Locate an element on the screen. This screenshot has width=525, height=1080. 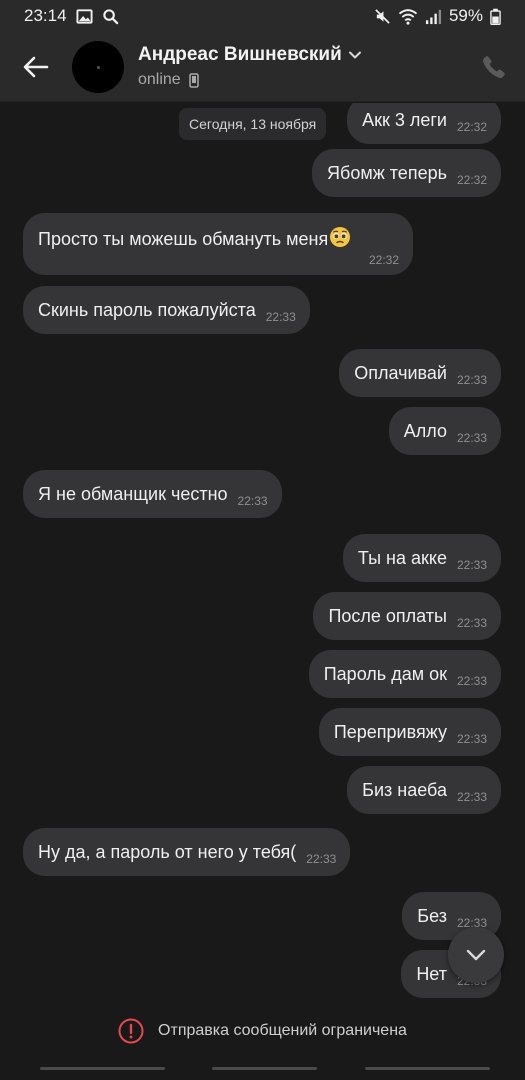
avatar is located at coordinates (98, 66).